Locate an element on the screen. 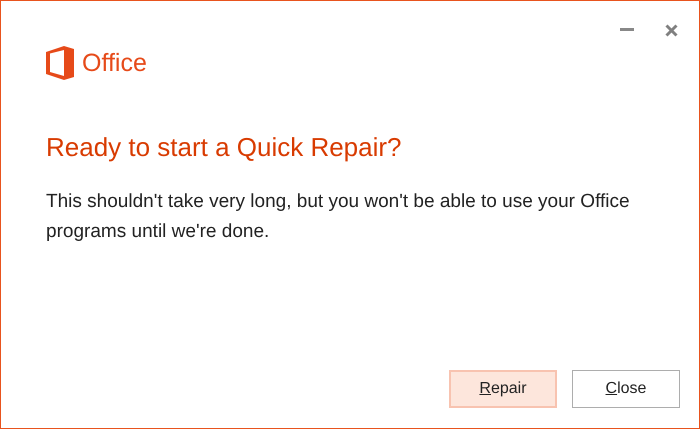 The image size is (700, 429). dialog-heading: Ready to start a Quick Repair? is located at coordinates (224, 147).